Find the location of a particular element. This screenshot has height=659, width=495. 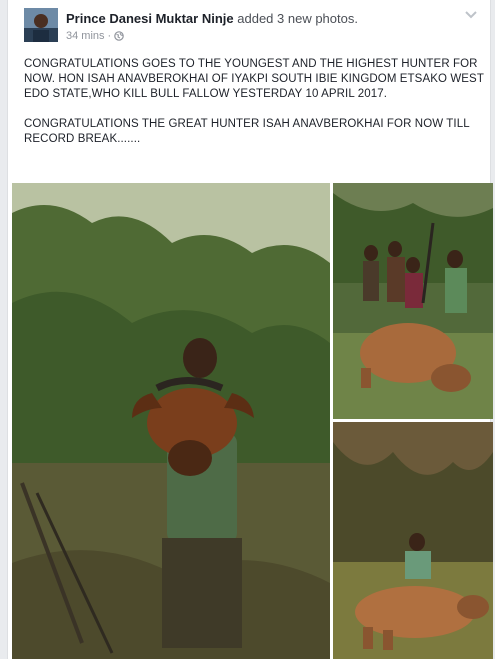

post-meta: 34 mins · is located at coordinates (95, 36).